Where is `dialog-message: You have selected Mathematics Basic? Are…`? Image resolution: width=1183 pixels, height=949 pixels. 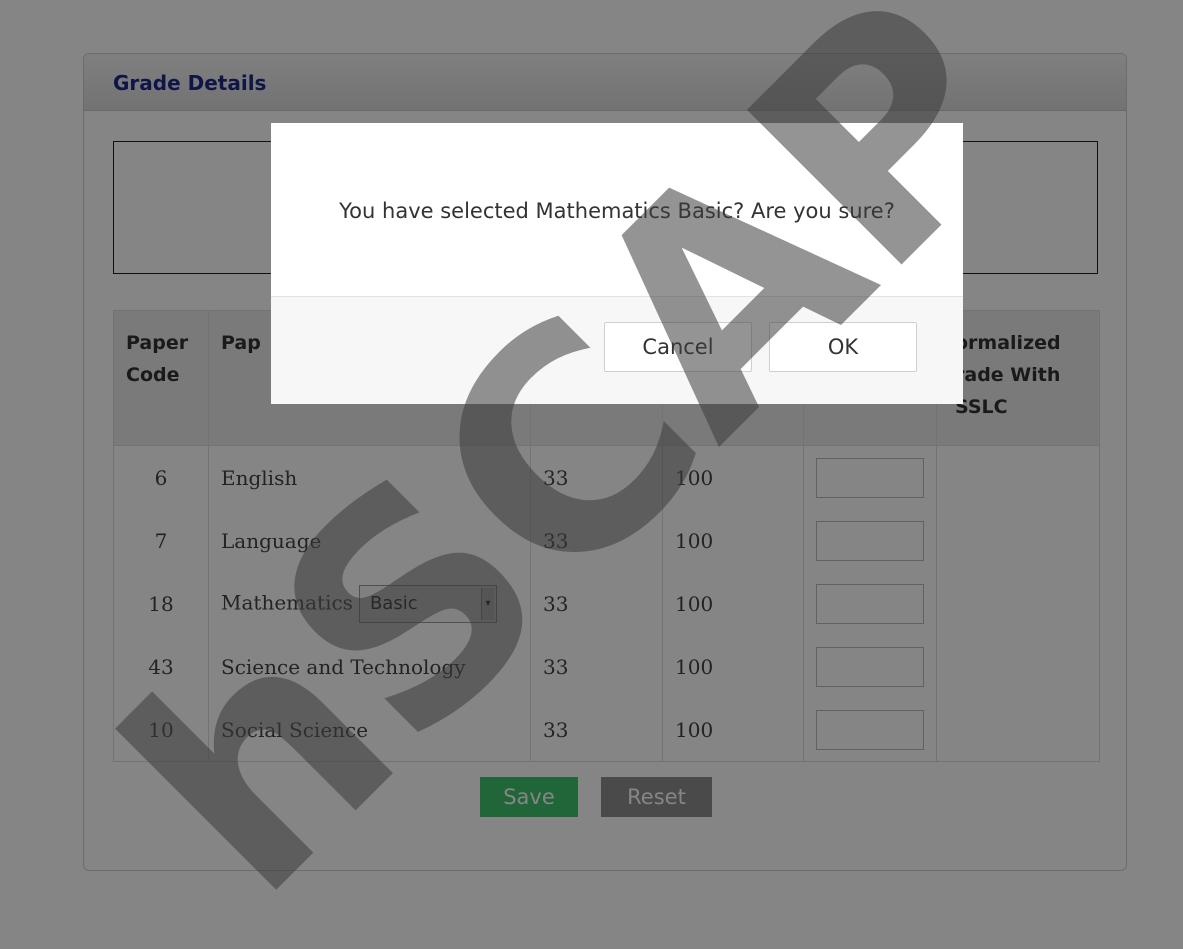 dialog-message: You have selected Mathematics Basic? Are… is located at coordinates (617, 211).